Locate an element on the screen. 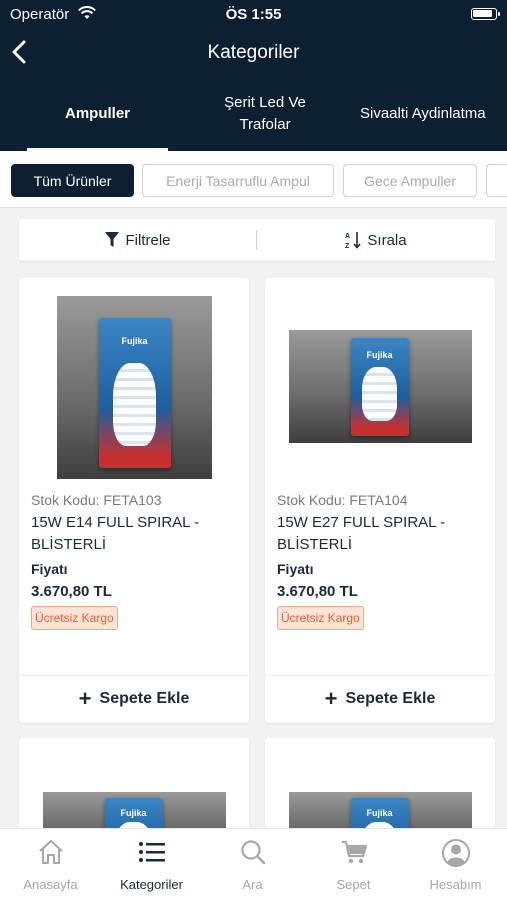 This screenshot has width=507, height=900. product-name: 15W E27 FULL SPIRAL - BLİSTERLİ is located at coordinates (380, 534).